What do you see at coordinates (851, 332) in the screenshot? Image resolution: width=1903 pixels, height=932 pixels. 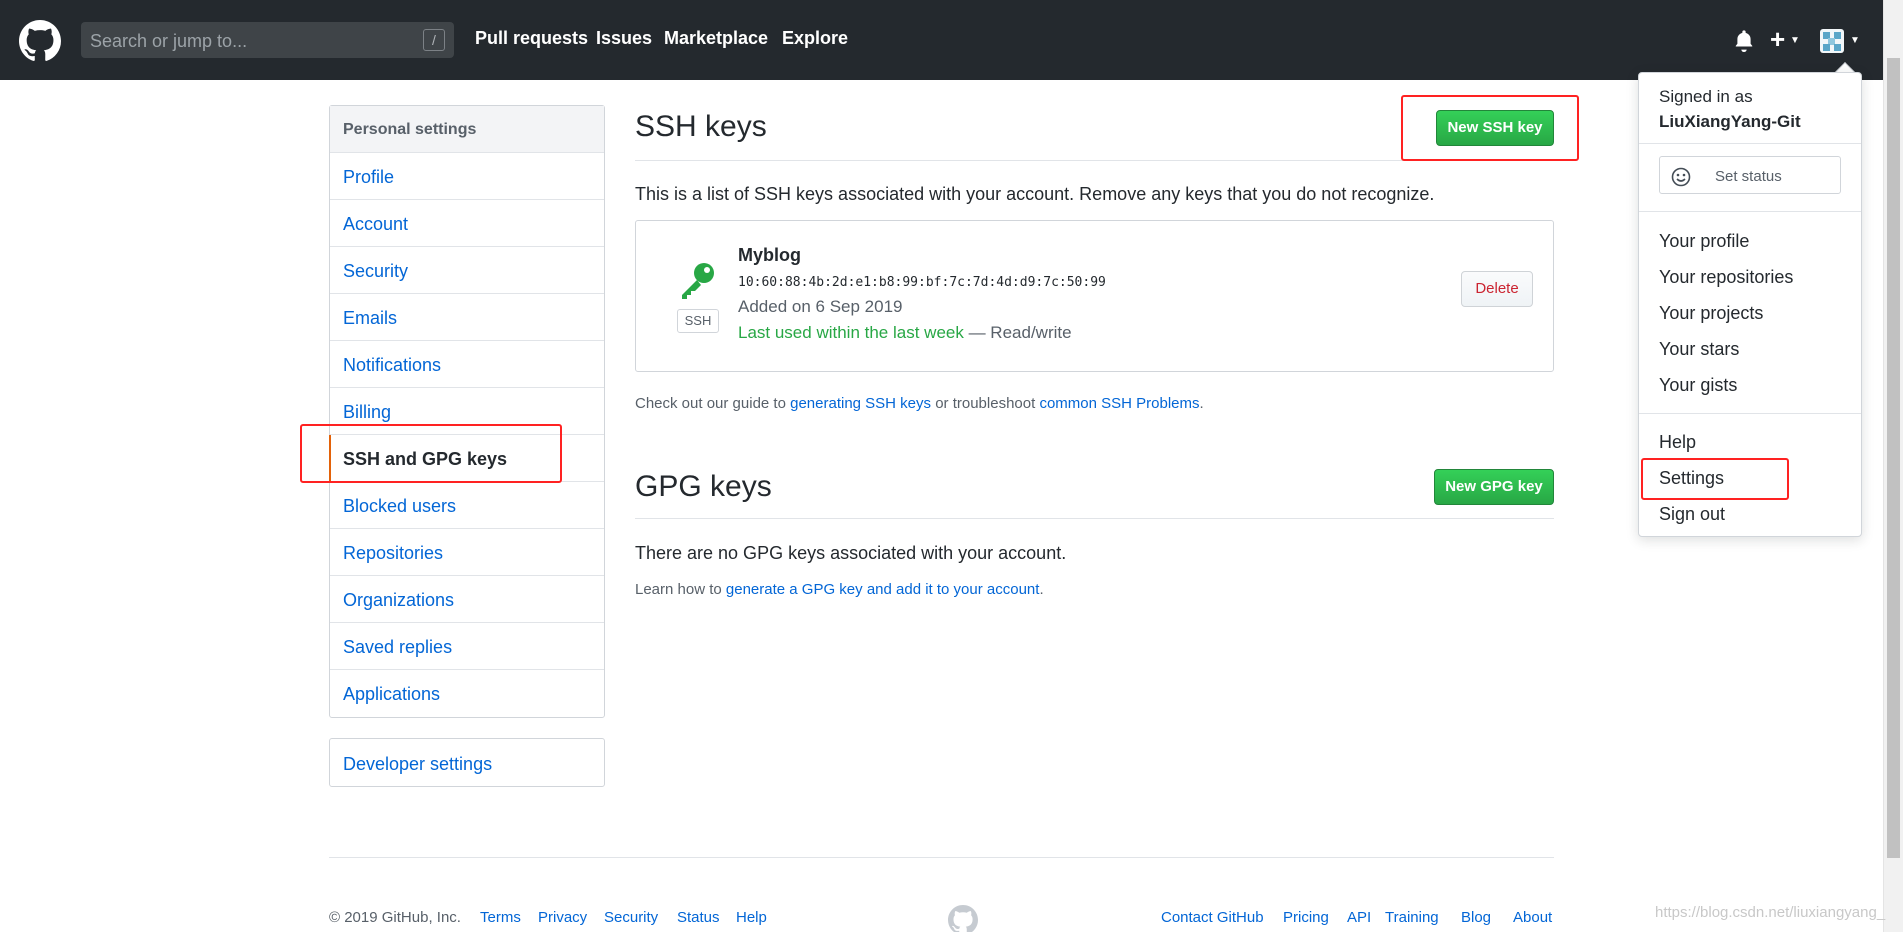 I see `last-used-text: Last used within the last week` at bounding box center [851, 332].